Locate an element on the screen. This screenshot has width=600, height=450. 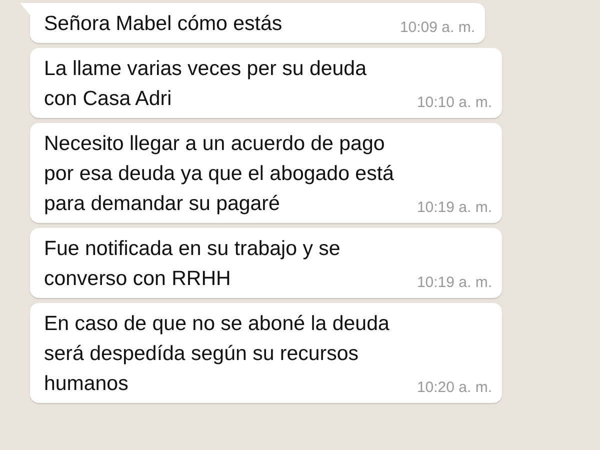
message-text: Señora Mabel cómo estás is located at coordinates (163, 24).